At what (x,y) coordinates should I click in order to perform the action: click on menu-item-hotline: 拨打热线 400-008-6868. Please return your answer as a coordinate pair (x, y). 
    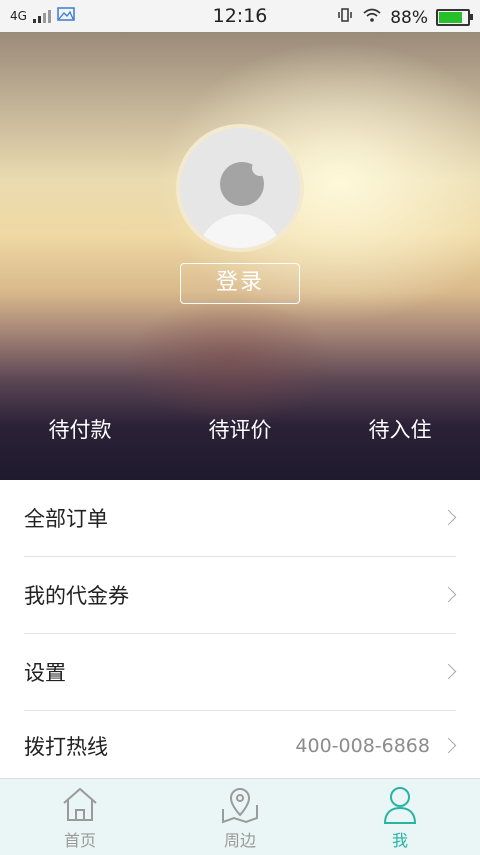
    Looking at the image, I should click on (240, 746).